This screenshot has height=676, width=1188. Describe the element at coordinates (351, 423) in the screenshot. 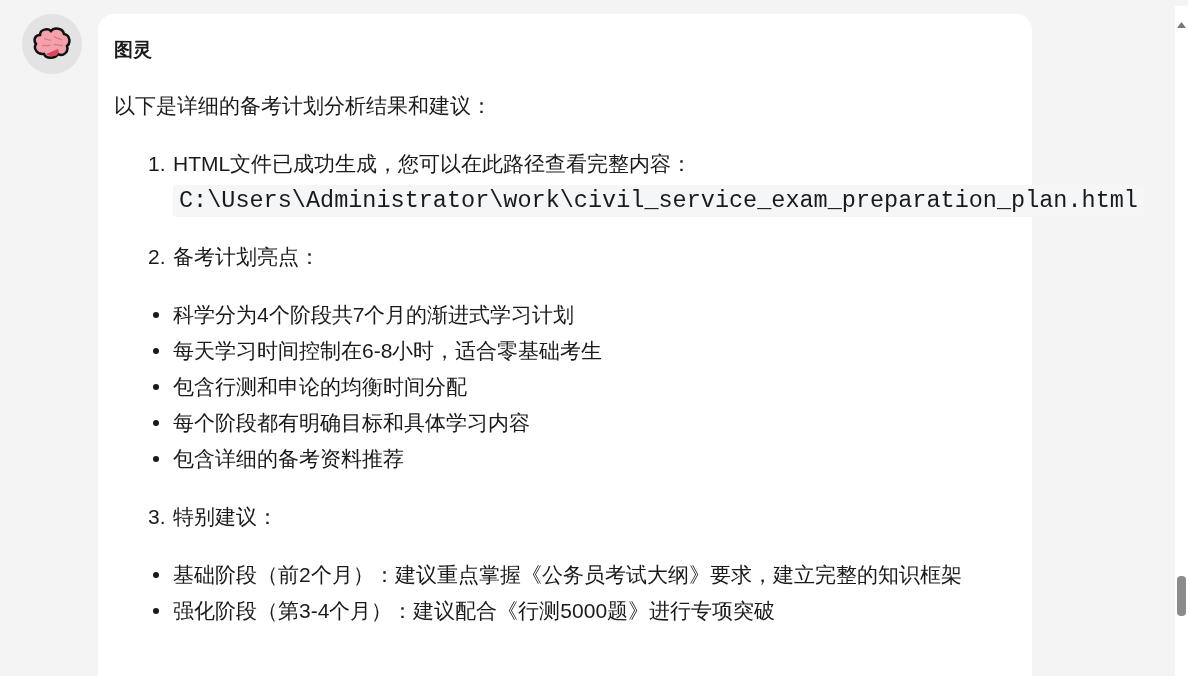

I see `bullet-text: 每个阶段都有明确目标和具体学习内容` at that location.